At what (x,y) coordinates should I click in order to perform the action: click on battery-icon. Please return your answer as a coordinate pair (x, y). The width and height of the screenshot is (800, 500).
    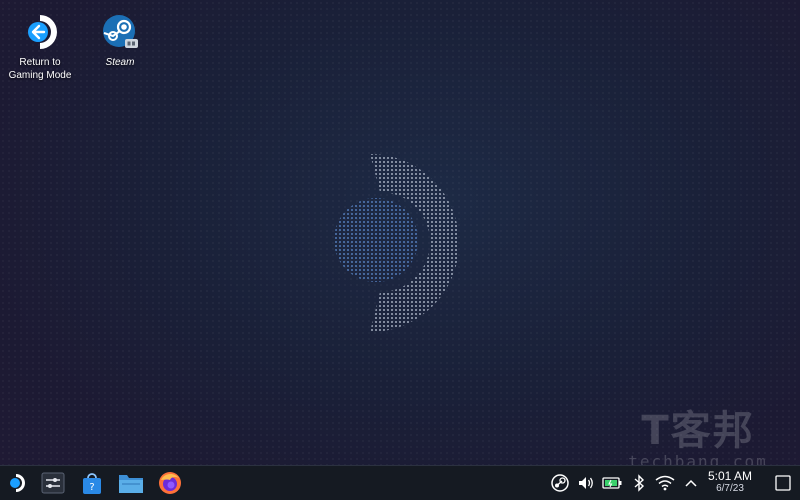
    Looking at the image, I should click on (612, 483).